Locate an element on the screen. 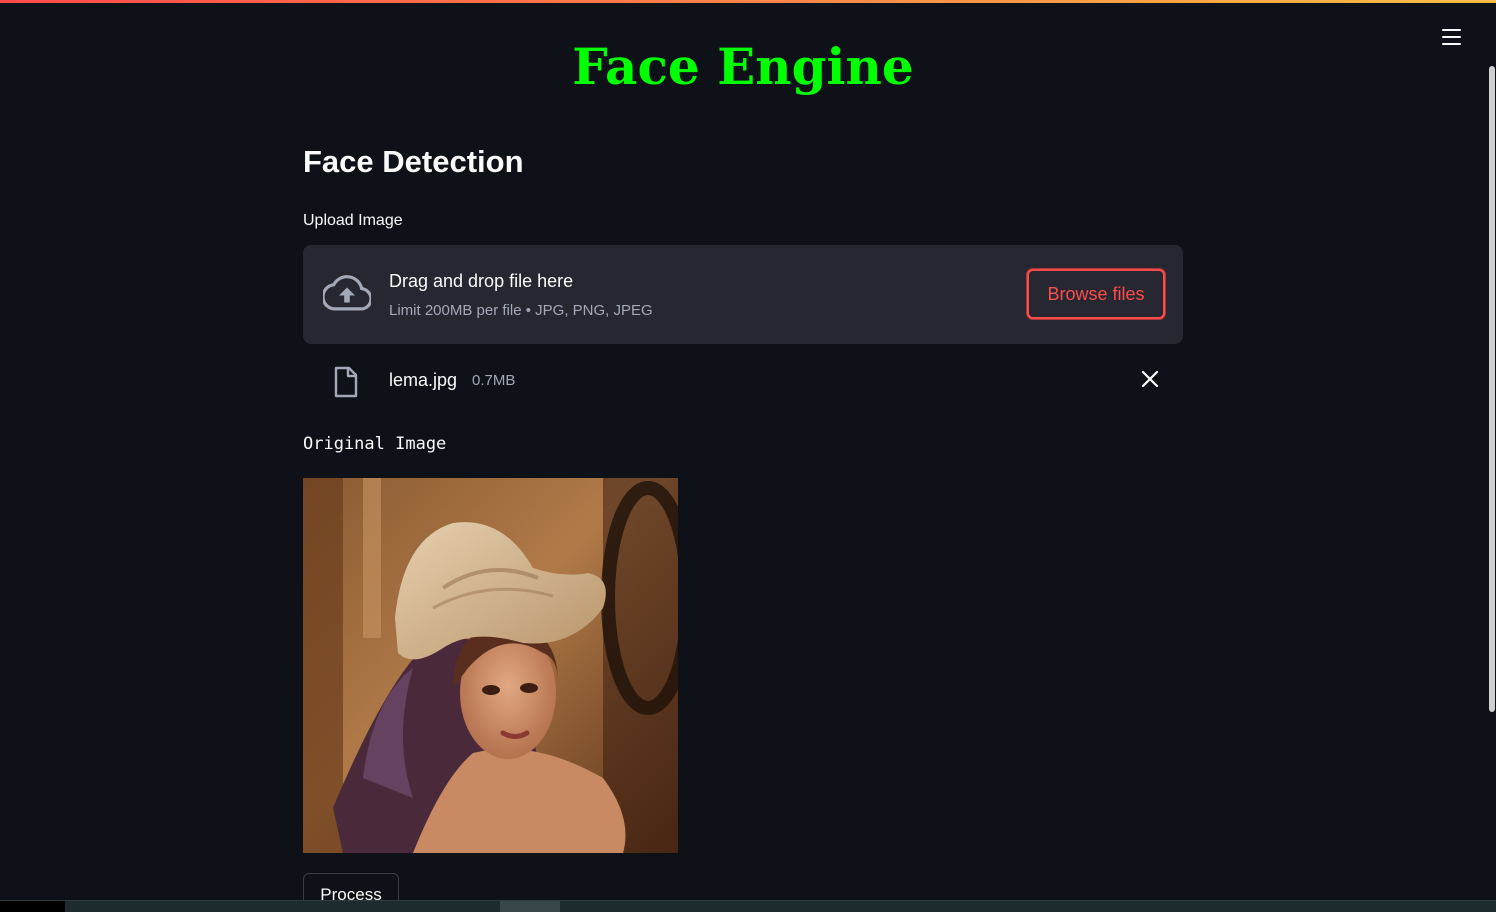 The height and width of the screenshot is (912, 1496). taskbar-active-app is located at coordinates (530, 906).